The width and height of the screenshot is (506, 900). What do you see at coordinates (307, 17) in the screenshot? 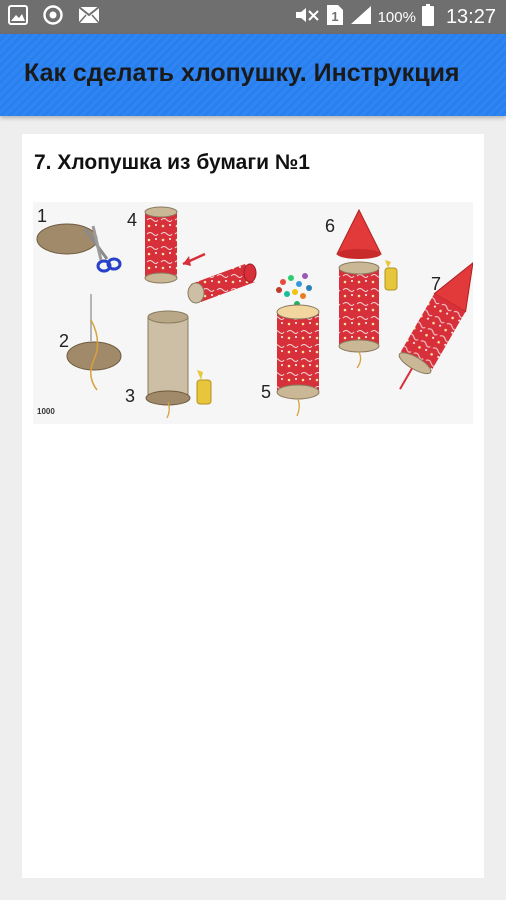
I see `mute-icon` at bounding box center [307, 17].